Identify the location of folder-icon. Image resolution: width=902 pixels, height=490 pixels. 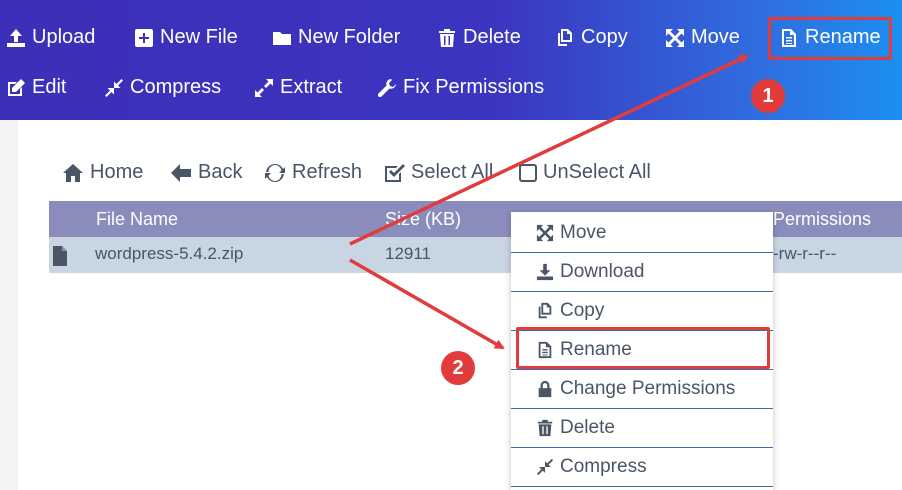
(282, 38).